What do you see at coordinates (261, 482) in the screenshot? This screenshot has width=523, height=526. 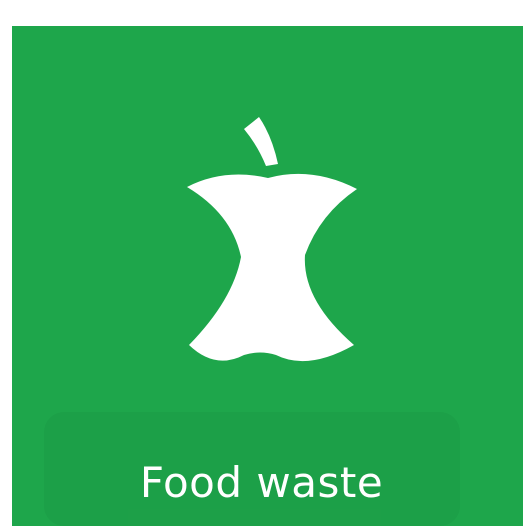 I see `tile-label: Food waste` at bounding box center [261, 482].